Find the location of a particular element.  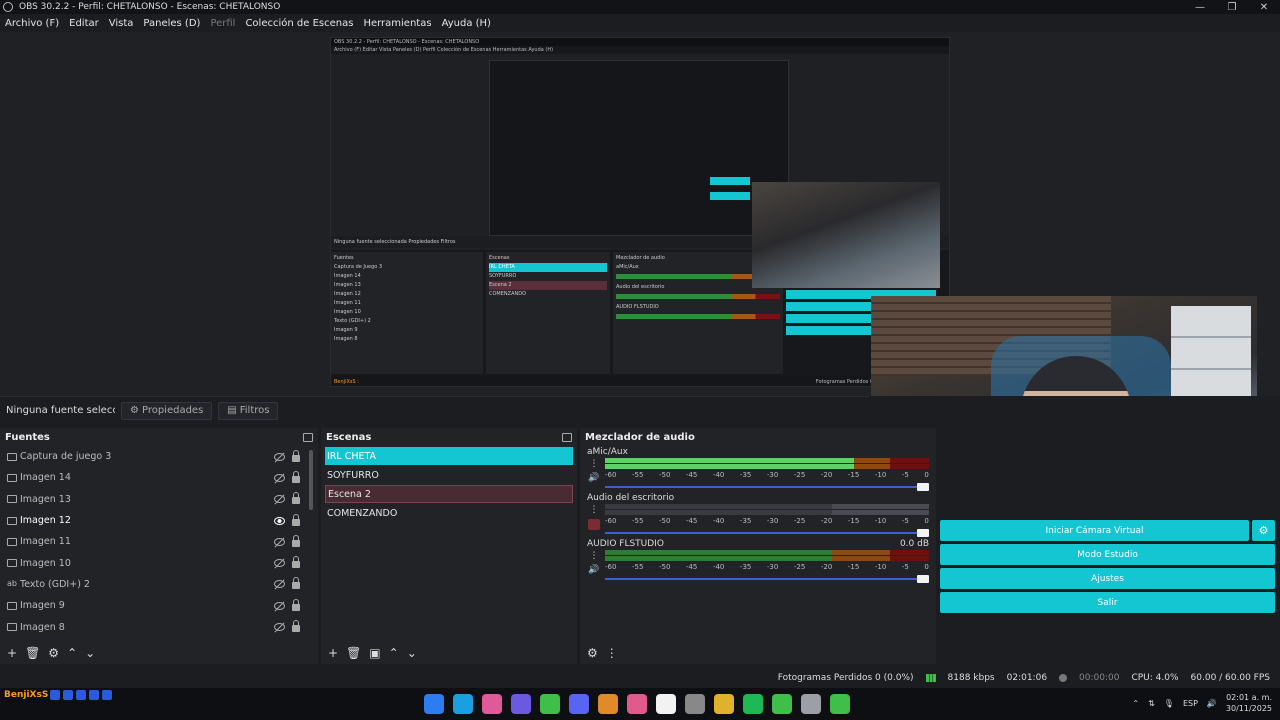

source-item: Imagen 11 is located at coordinates (159, 541).